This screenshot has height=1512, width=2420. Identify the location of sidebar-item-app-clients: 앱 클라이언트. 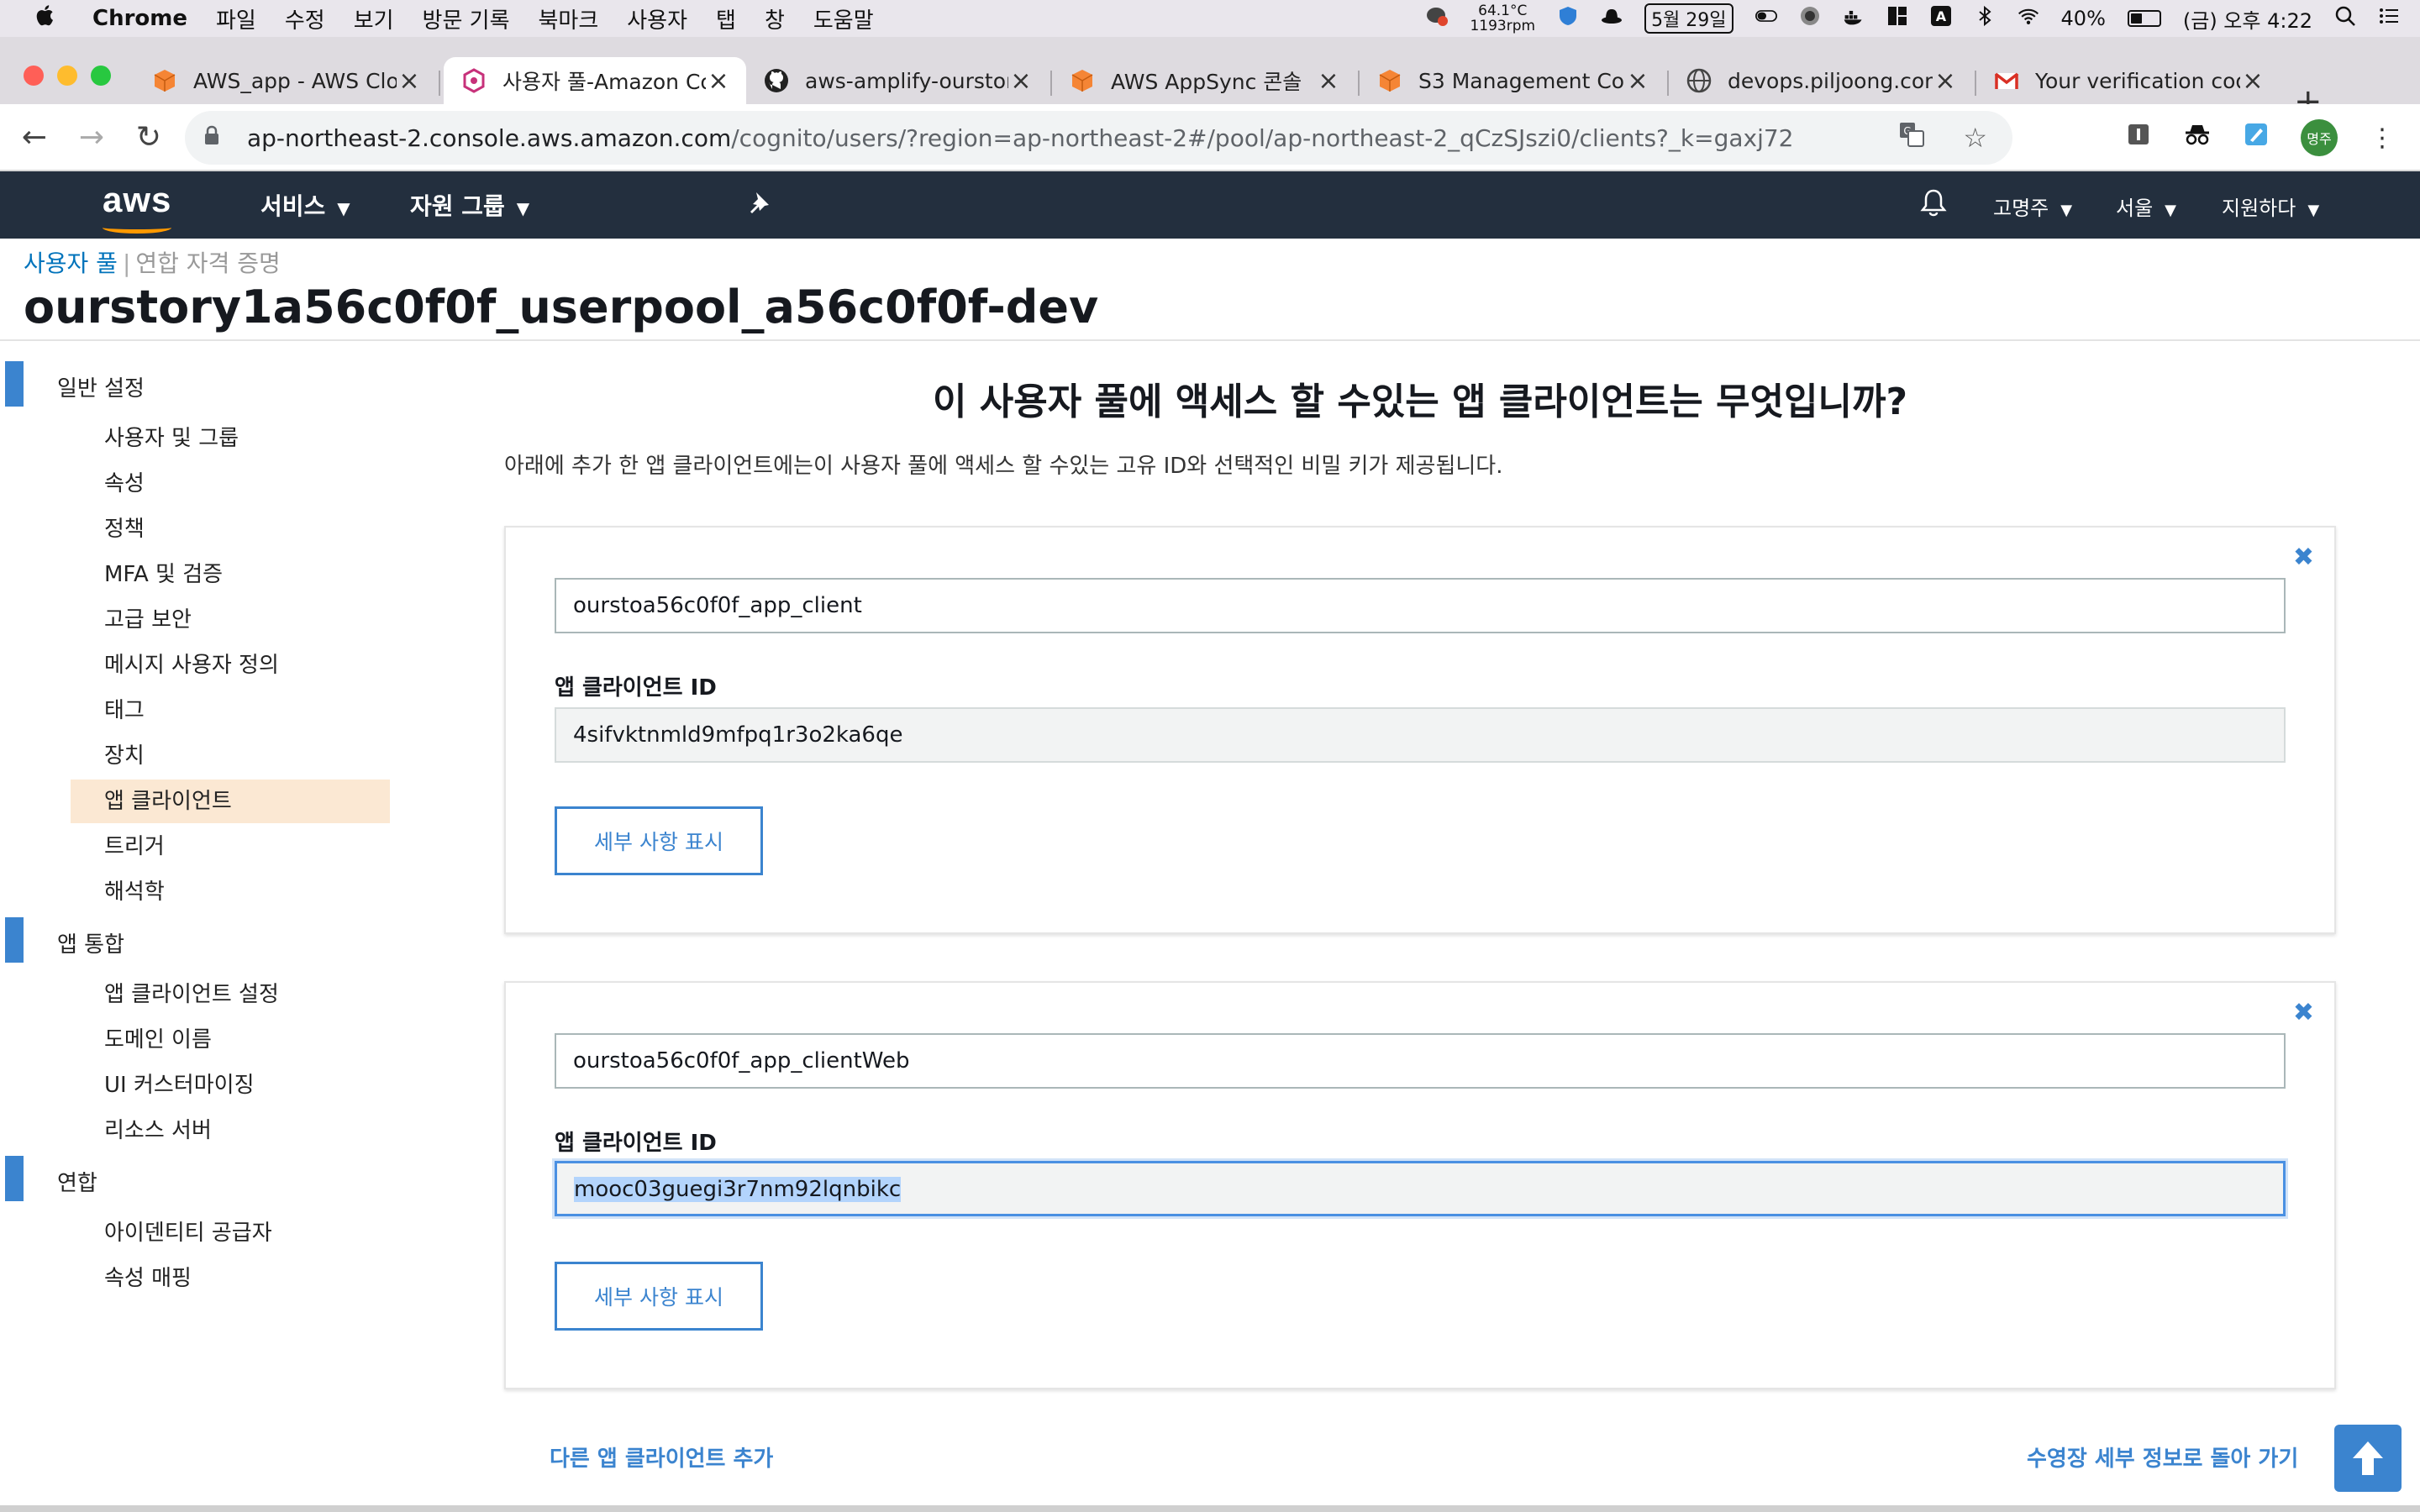
(231, 801).